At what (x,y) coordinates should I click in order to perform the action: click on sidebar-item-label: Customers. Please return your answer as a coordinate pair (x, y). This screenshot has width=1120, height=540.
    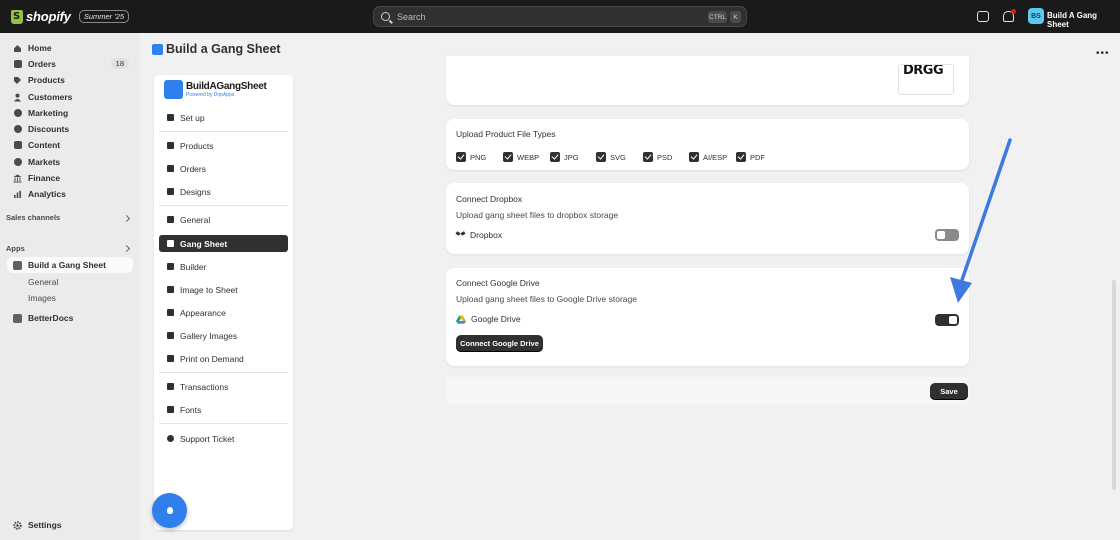
    Looking at the image, I should click on (50, 97).